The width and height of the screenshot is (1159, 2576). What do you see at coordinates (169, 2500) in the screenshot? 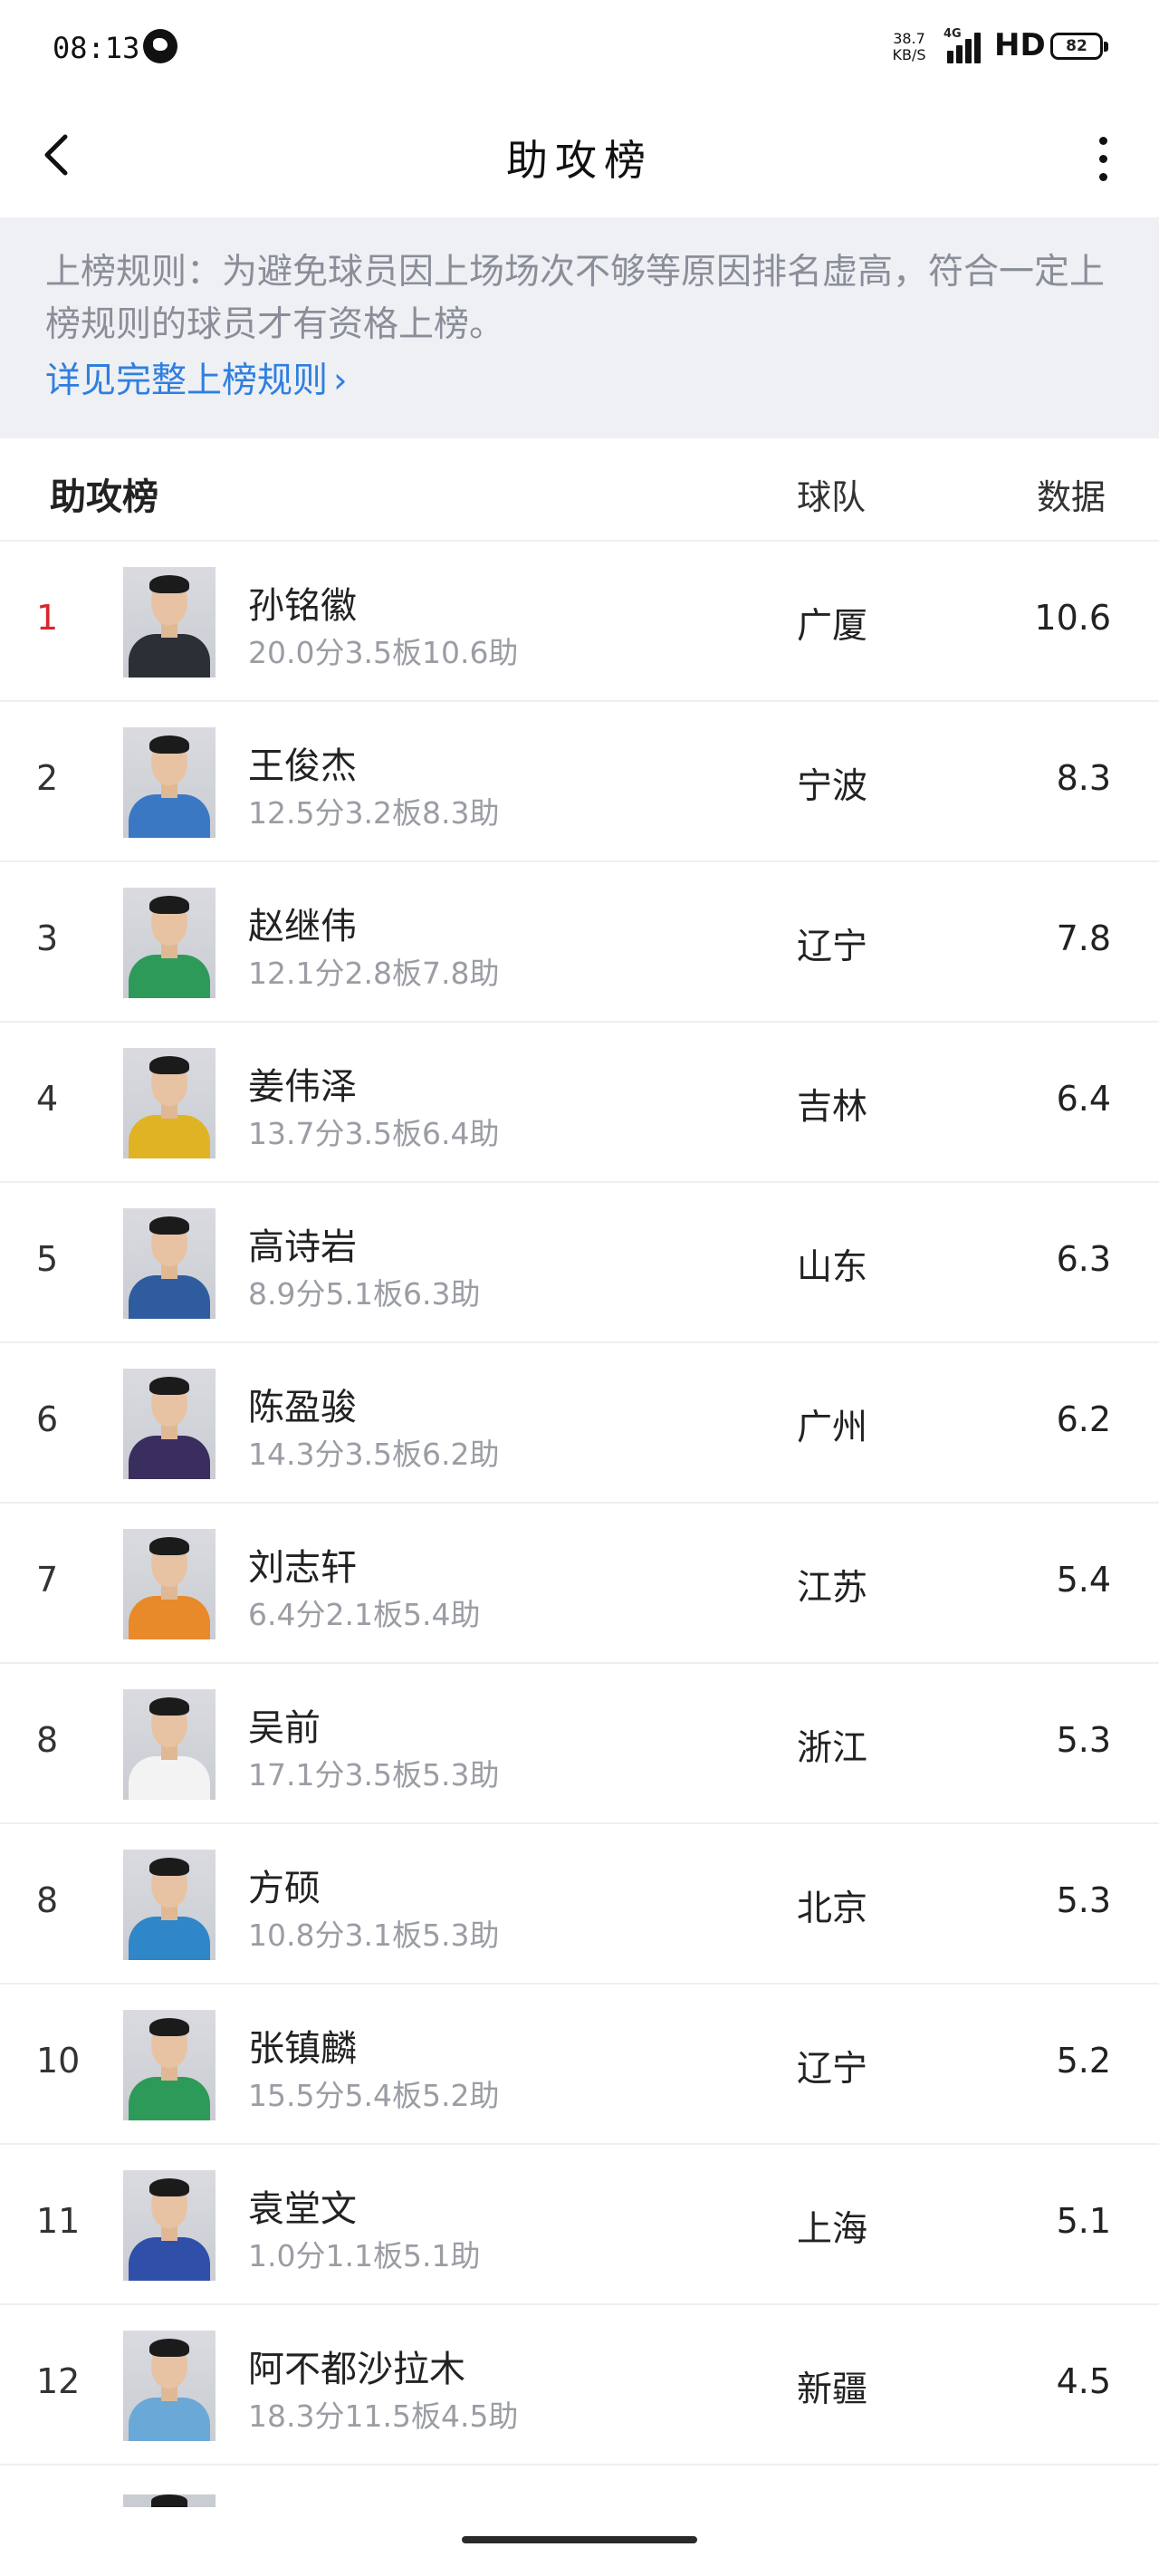
I see `player-avatar-partial` at bounding box center [169, 2500].